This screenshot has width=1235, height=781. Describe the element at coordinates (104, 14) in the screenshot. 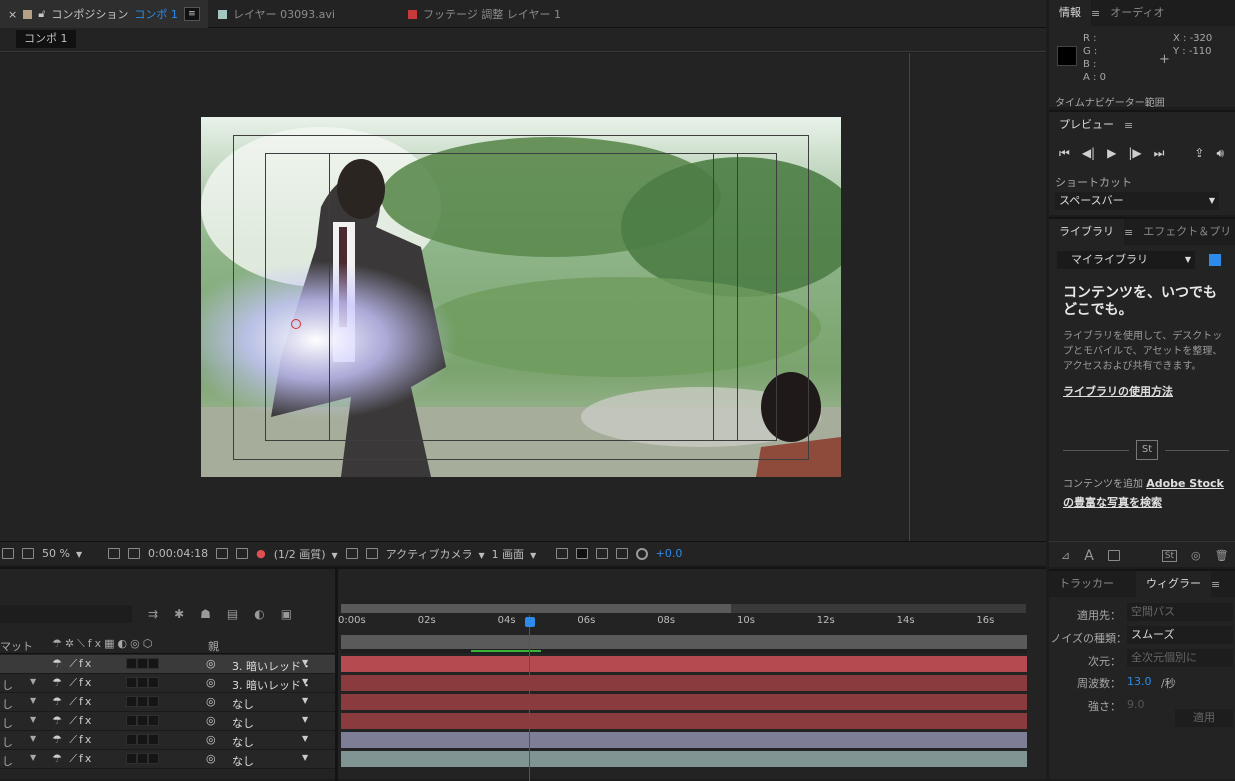

I see `tab-composition: × 🔓︎ コンポジション コンポ 1 ≡` at that location.